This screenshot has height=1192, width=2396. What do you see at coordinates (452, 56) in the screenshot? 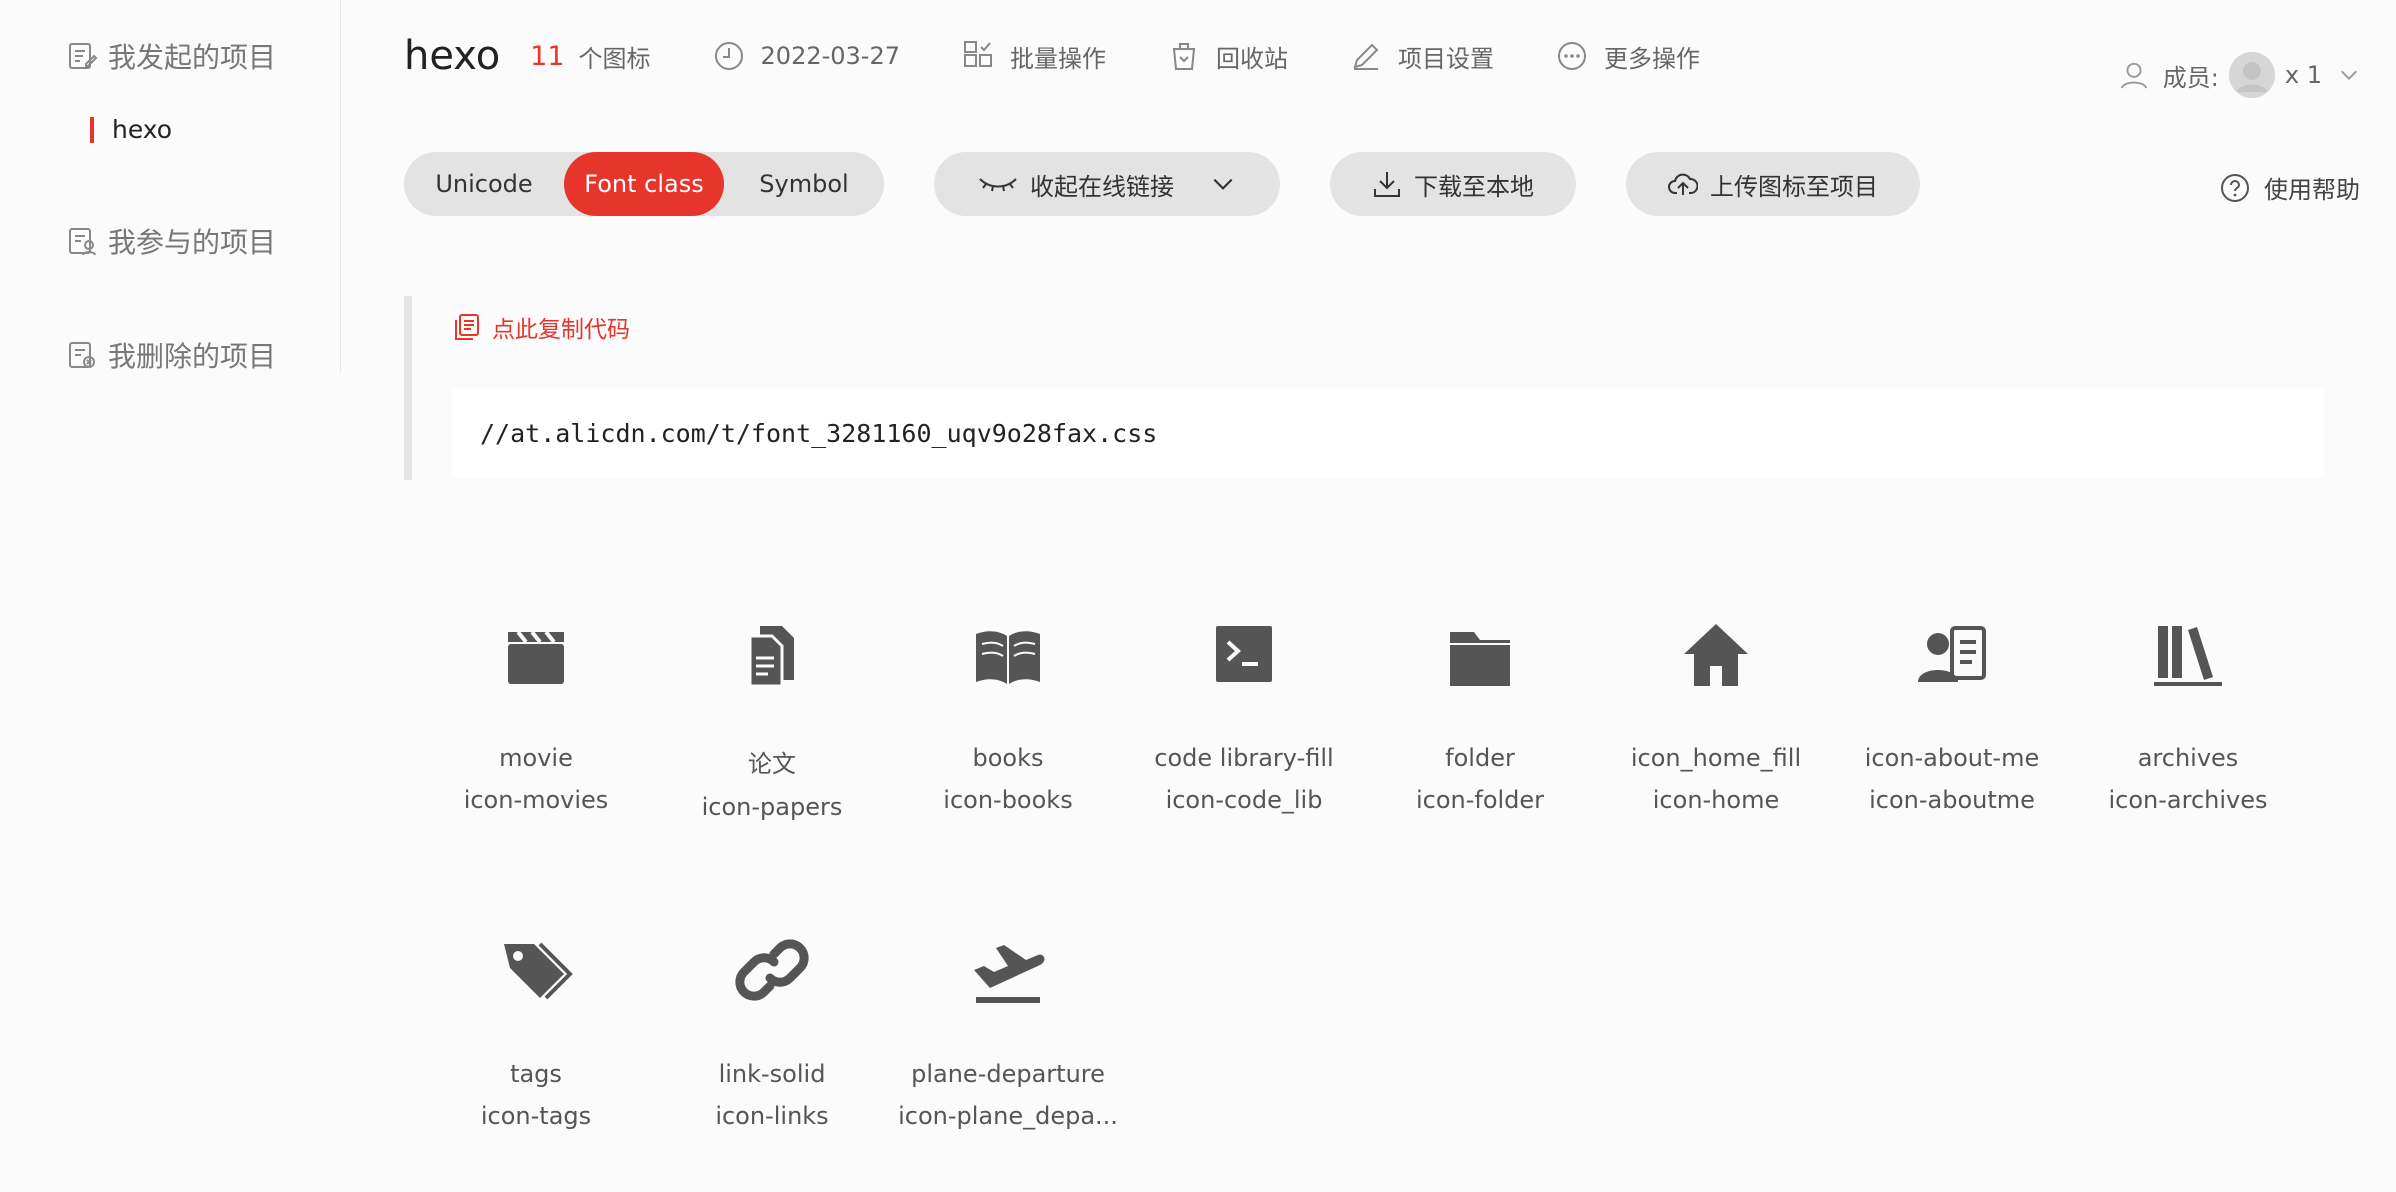
I see `page-title: hexo` at bounding box center [452, 56].